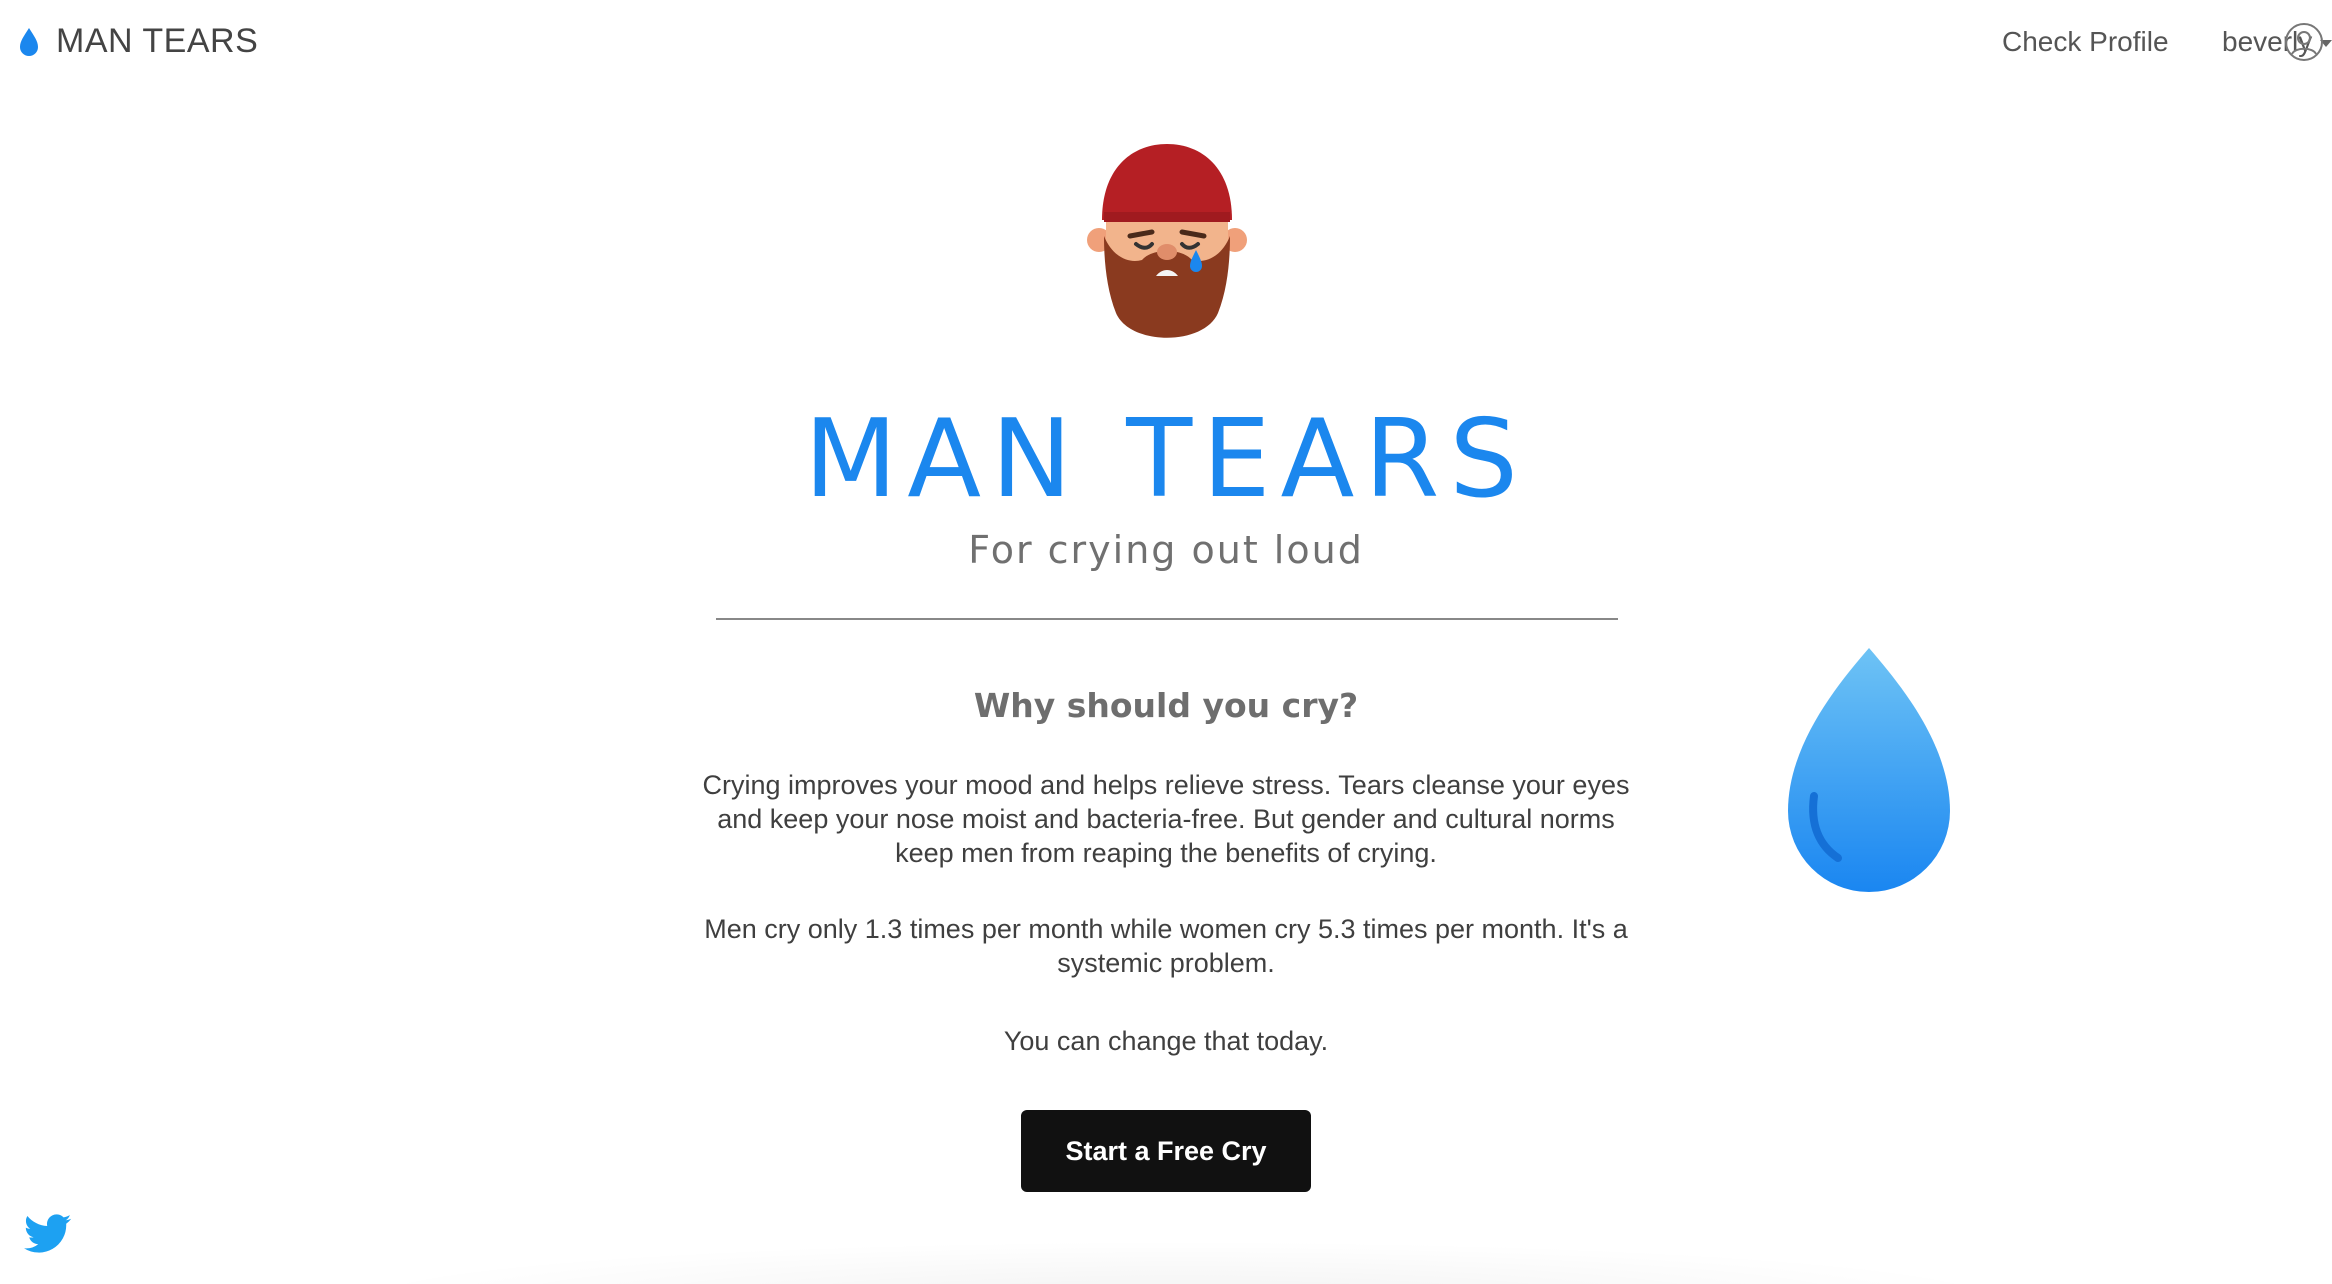 This screenshot has width=2332, height=1284. What do you see at coordinates (1166, 550) in the screenshot?
I see `hero-subtitle: For crying out loud` at bounding box center [1166, 550].